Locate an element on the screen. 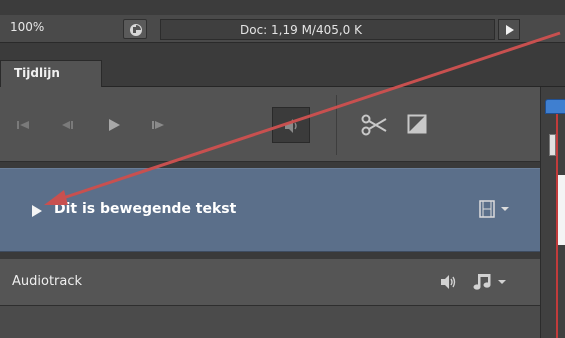 Image resolution: width=565 pixels, height=338 pixels. skip-to-start-icon is located at coordinates (23, 125).